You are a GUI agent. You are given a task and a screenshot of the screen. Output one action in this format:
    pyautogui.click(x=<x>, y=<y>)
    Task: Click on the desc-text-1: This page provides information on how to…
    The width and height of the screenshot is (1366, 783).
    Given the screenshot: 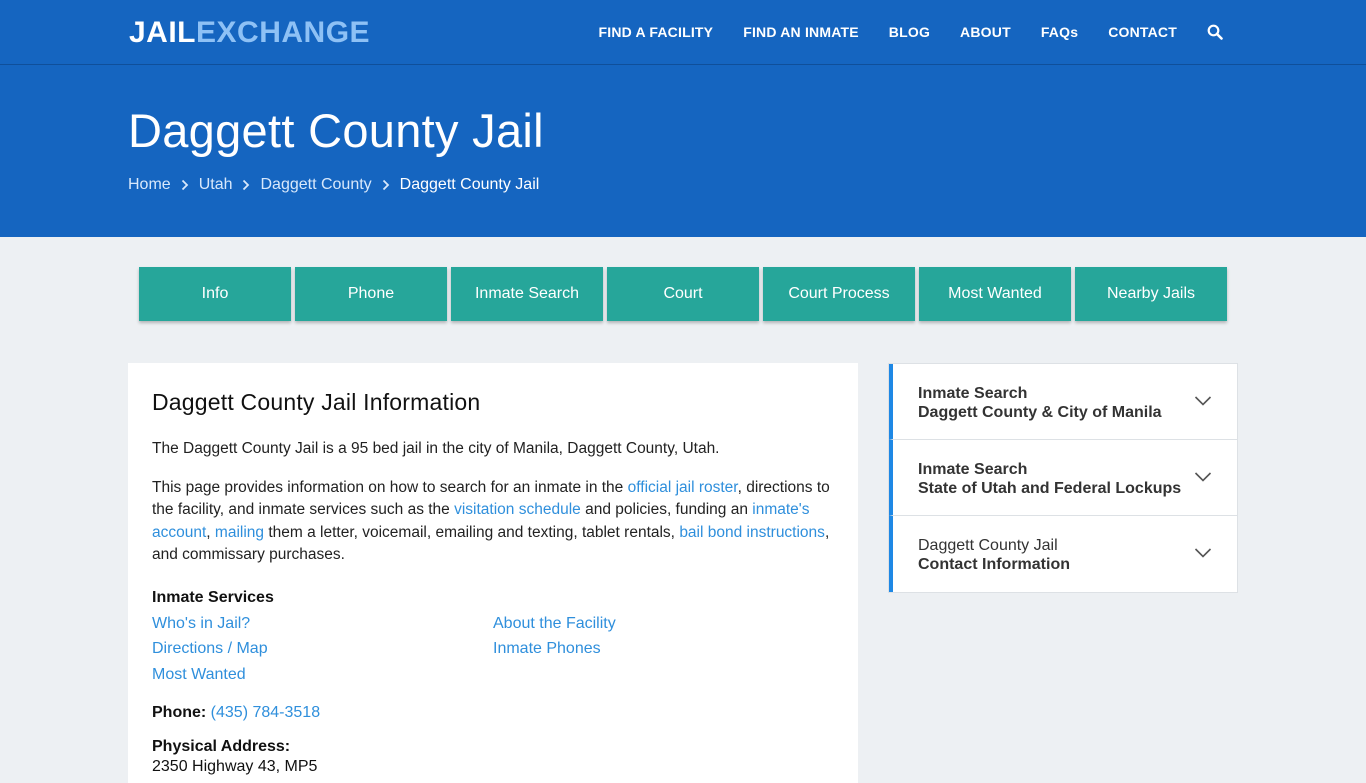 What is the action you would take?
    pyautogui.click(x=390, y=487)
    